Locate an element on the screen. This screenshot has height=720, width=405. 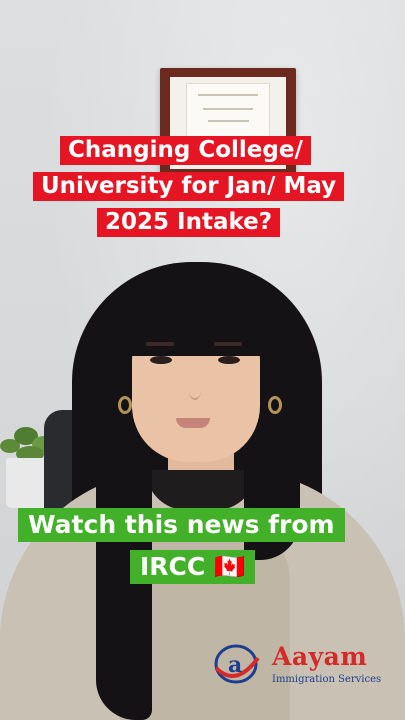
right-earring is located at coordinates (275, 405).